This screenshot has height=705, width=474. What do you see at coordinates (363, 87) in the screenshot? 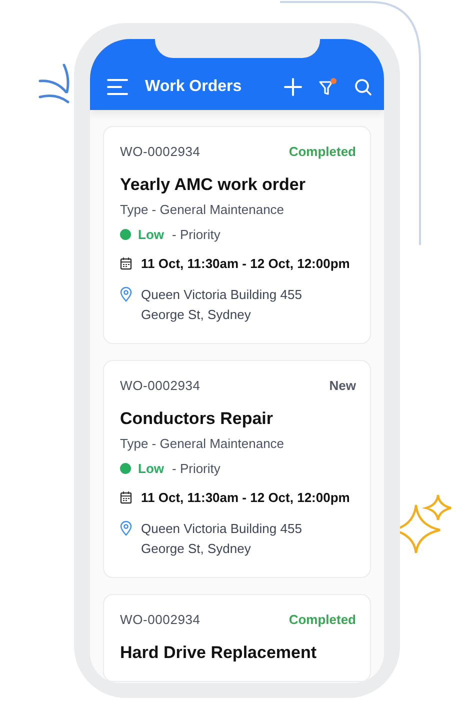
I see `search-icon` at bounding box center [363, 87].